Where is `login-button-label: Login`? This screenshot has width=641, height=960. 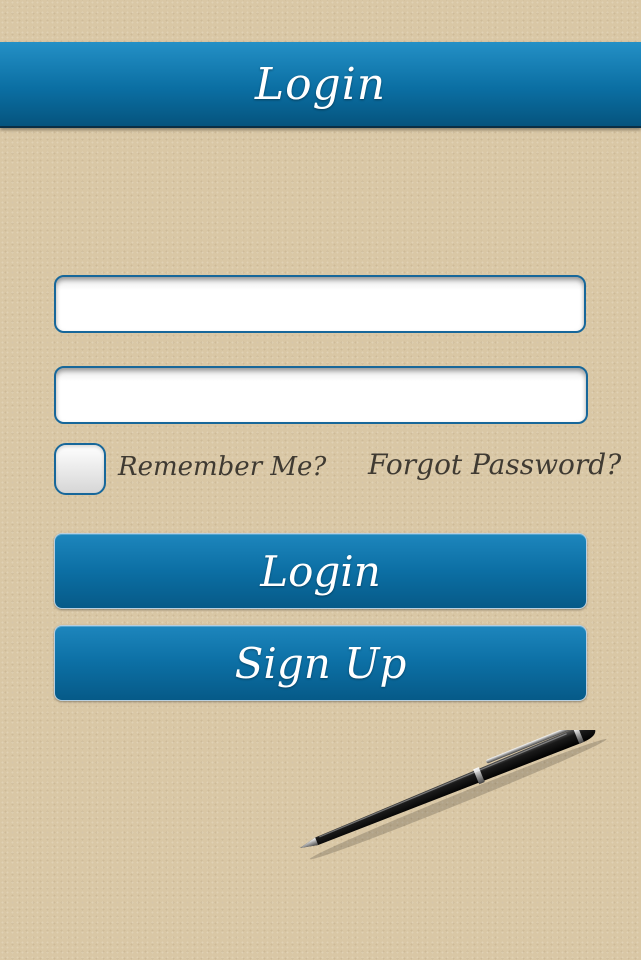 login-button-label: Login is located at coordinates (320, 571).